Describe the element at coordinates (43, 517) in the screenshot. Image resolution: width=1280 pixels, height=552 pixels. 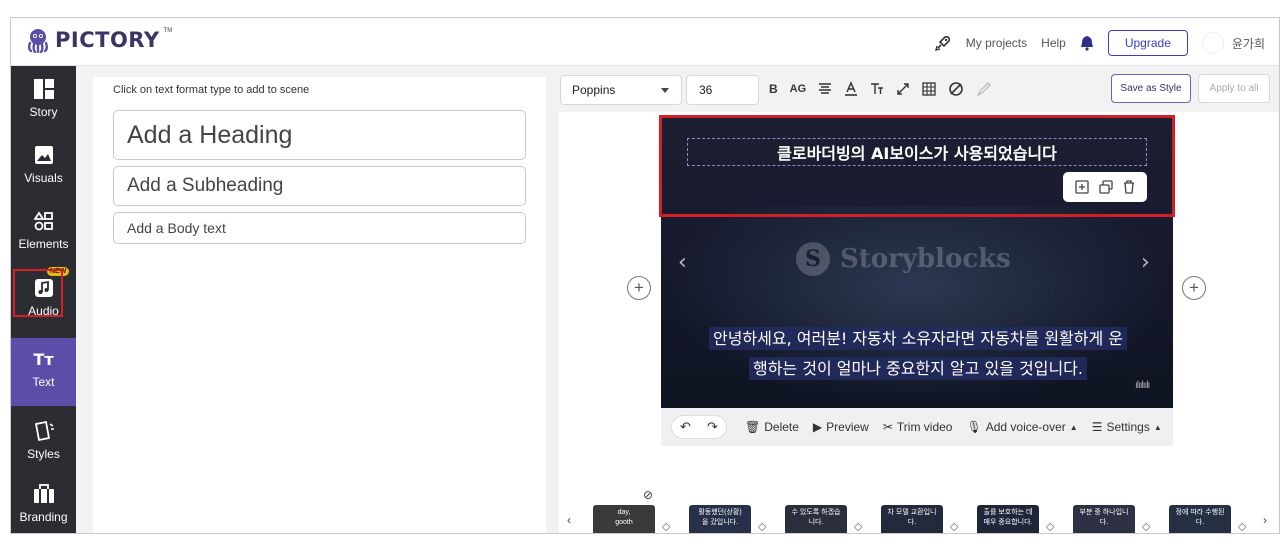
I see `sidebar-item-label: Branding` at that location.